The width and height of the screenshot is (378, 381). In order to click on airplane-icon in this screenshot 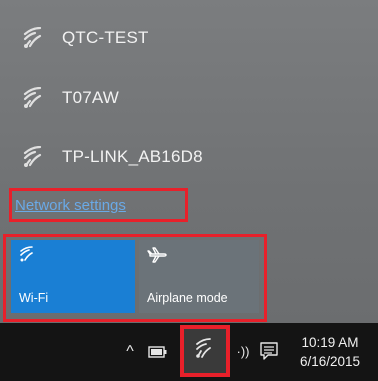, I will do `click(157, 257)`.